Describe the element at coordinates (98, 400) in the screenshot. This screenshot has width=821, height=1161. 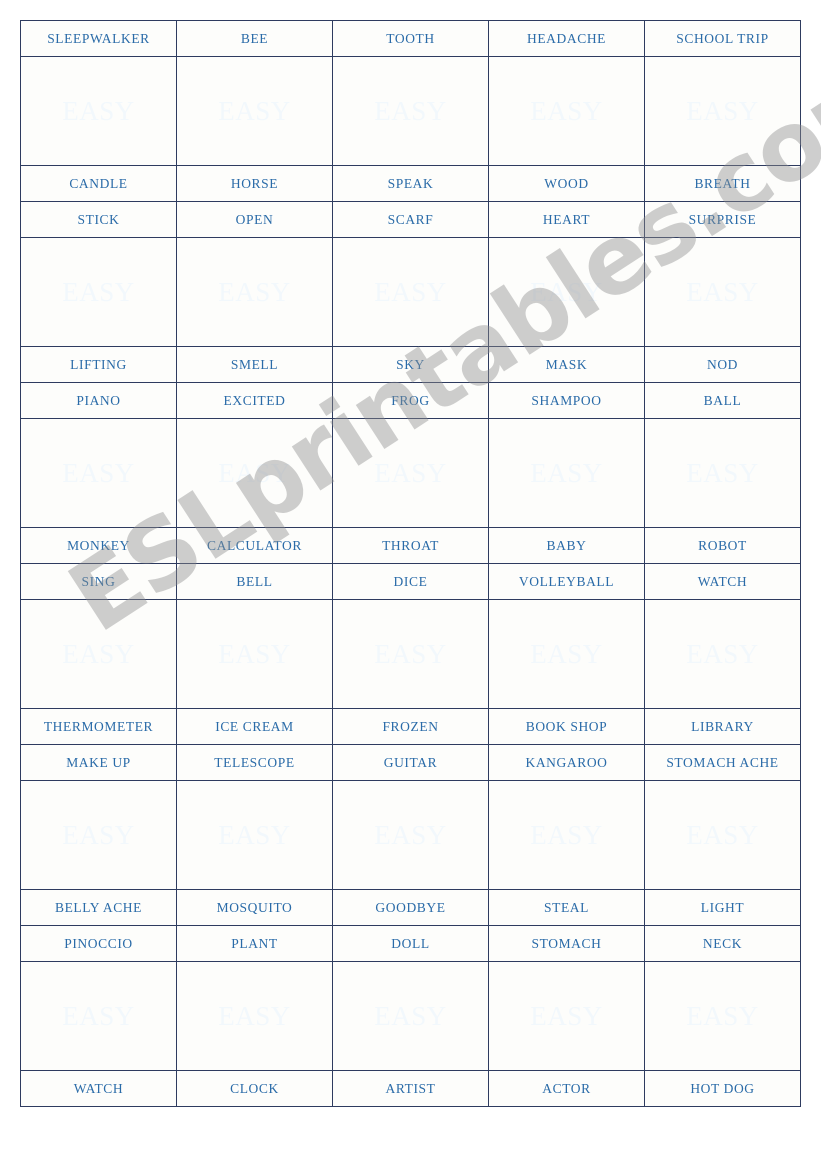
I see `word-cell: PIANO` at that location.